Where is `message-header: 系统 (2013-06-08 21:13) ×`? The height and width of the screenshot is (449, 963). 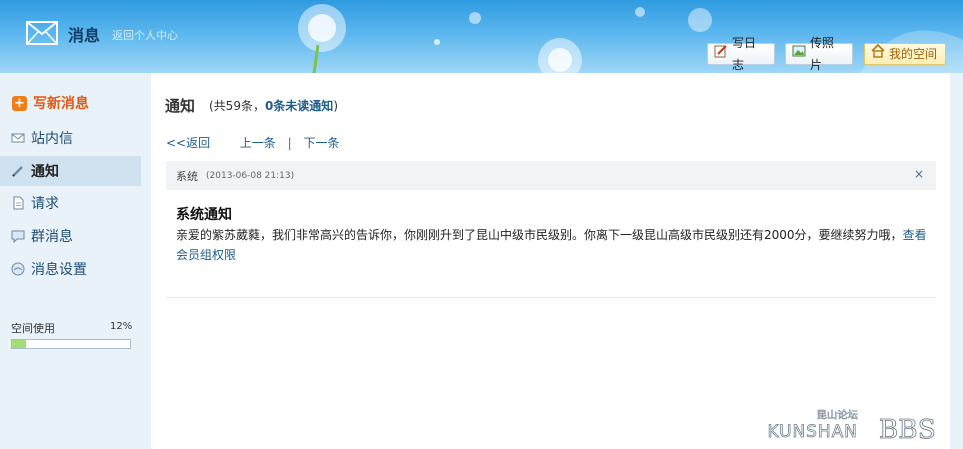 message-header: 系统 (2013-06-08 21:13) × is located at coordinates (551, 175).